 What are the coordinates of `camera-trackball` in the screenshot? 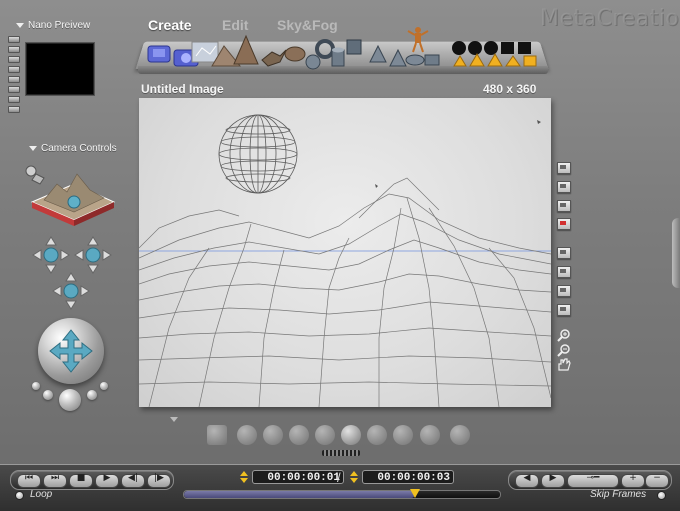 It's located at (71, 351).